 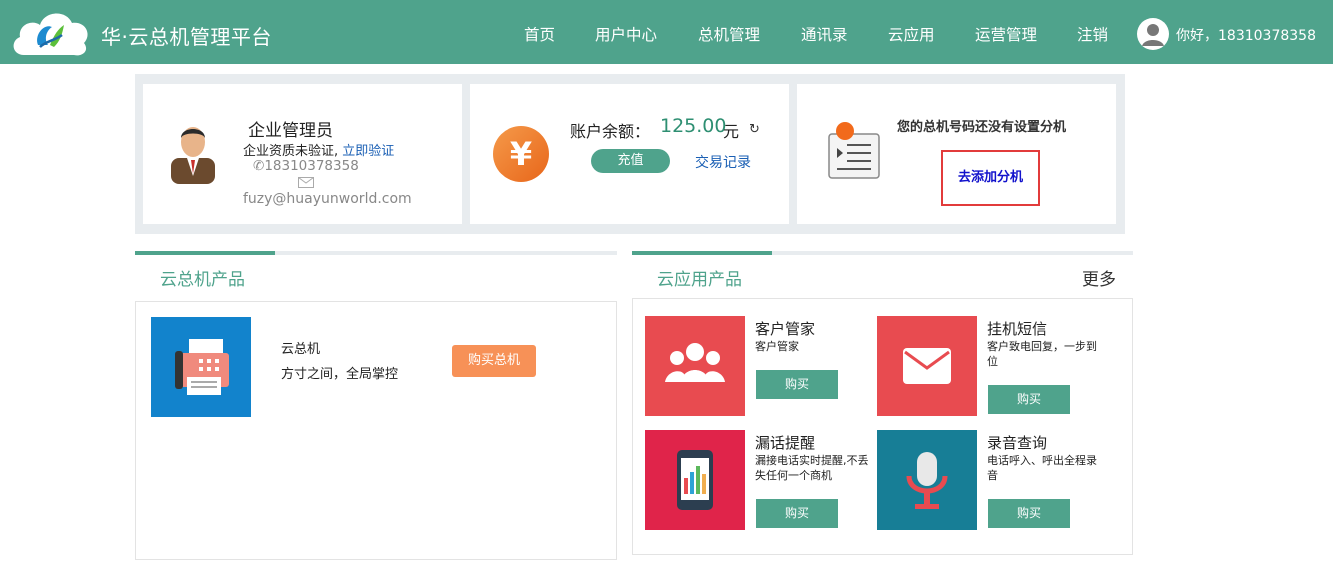 I want to click on fax-phone-icon, so click(x=201, y=367).